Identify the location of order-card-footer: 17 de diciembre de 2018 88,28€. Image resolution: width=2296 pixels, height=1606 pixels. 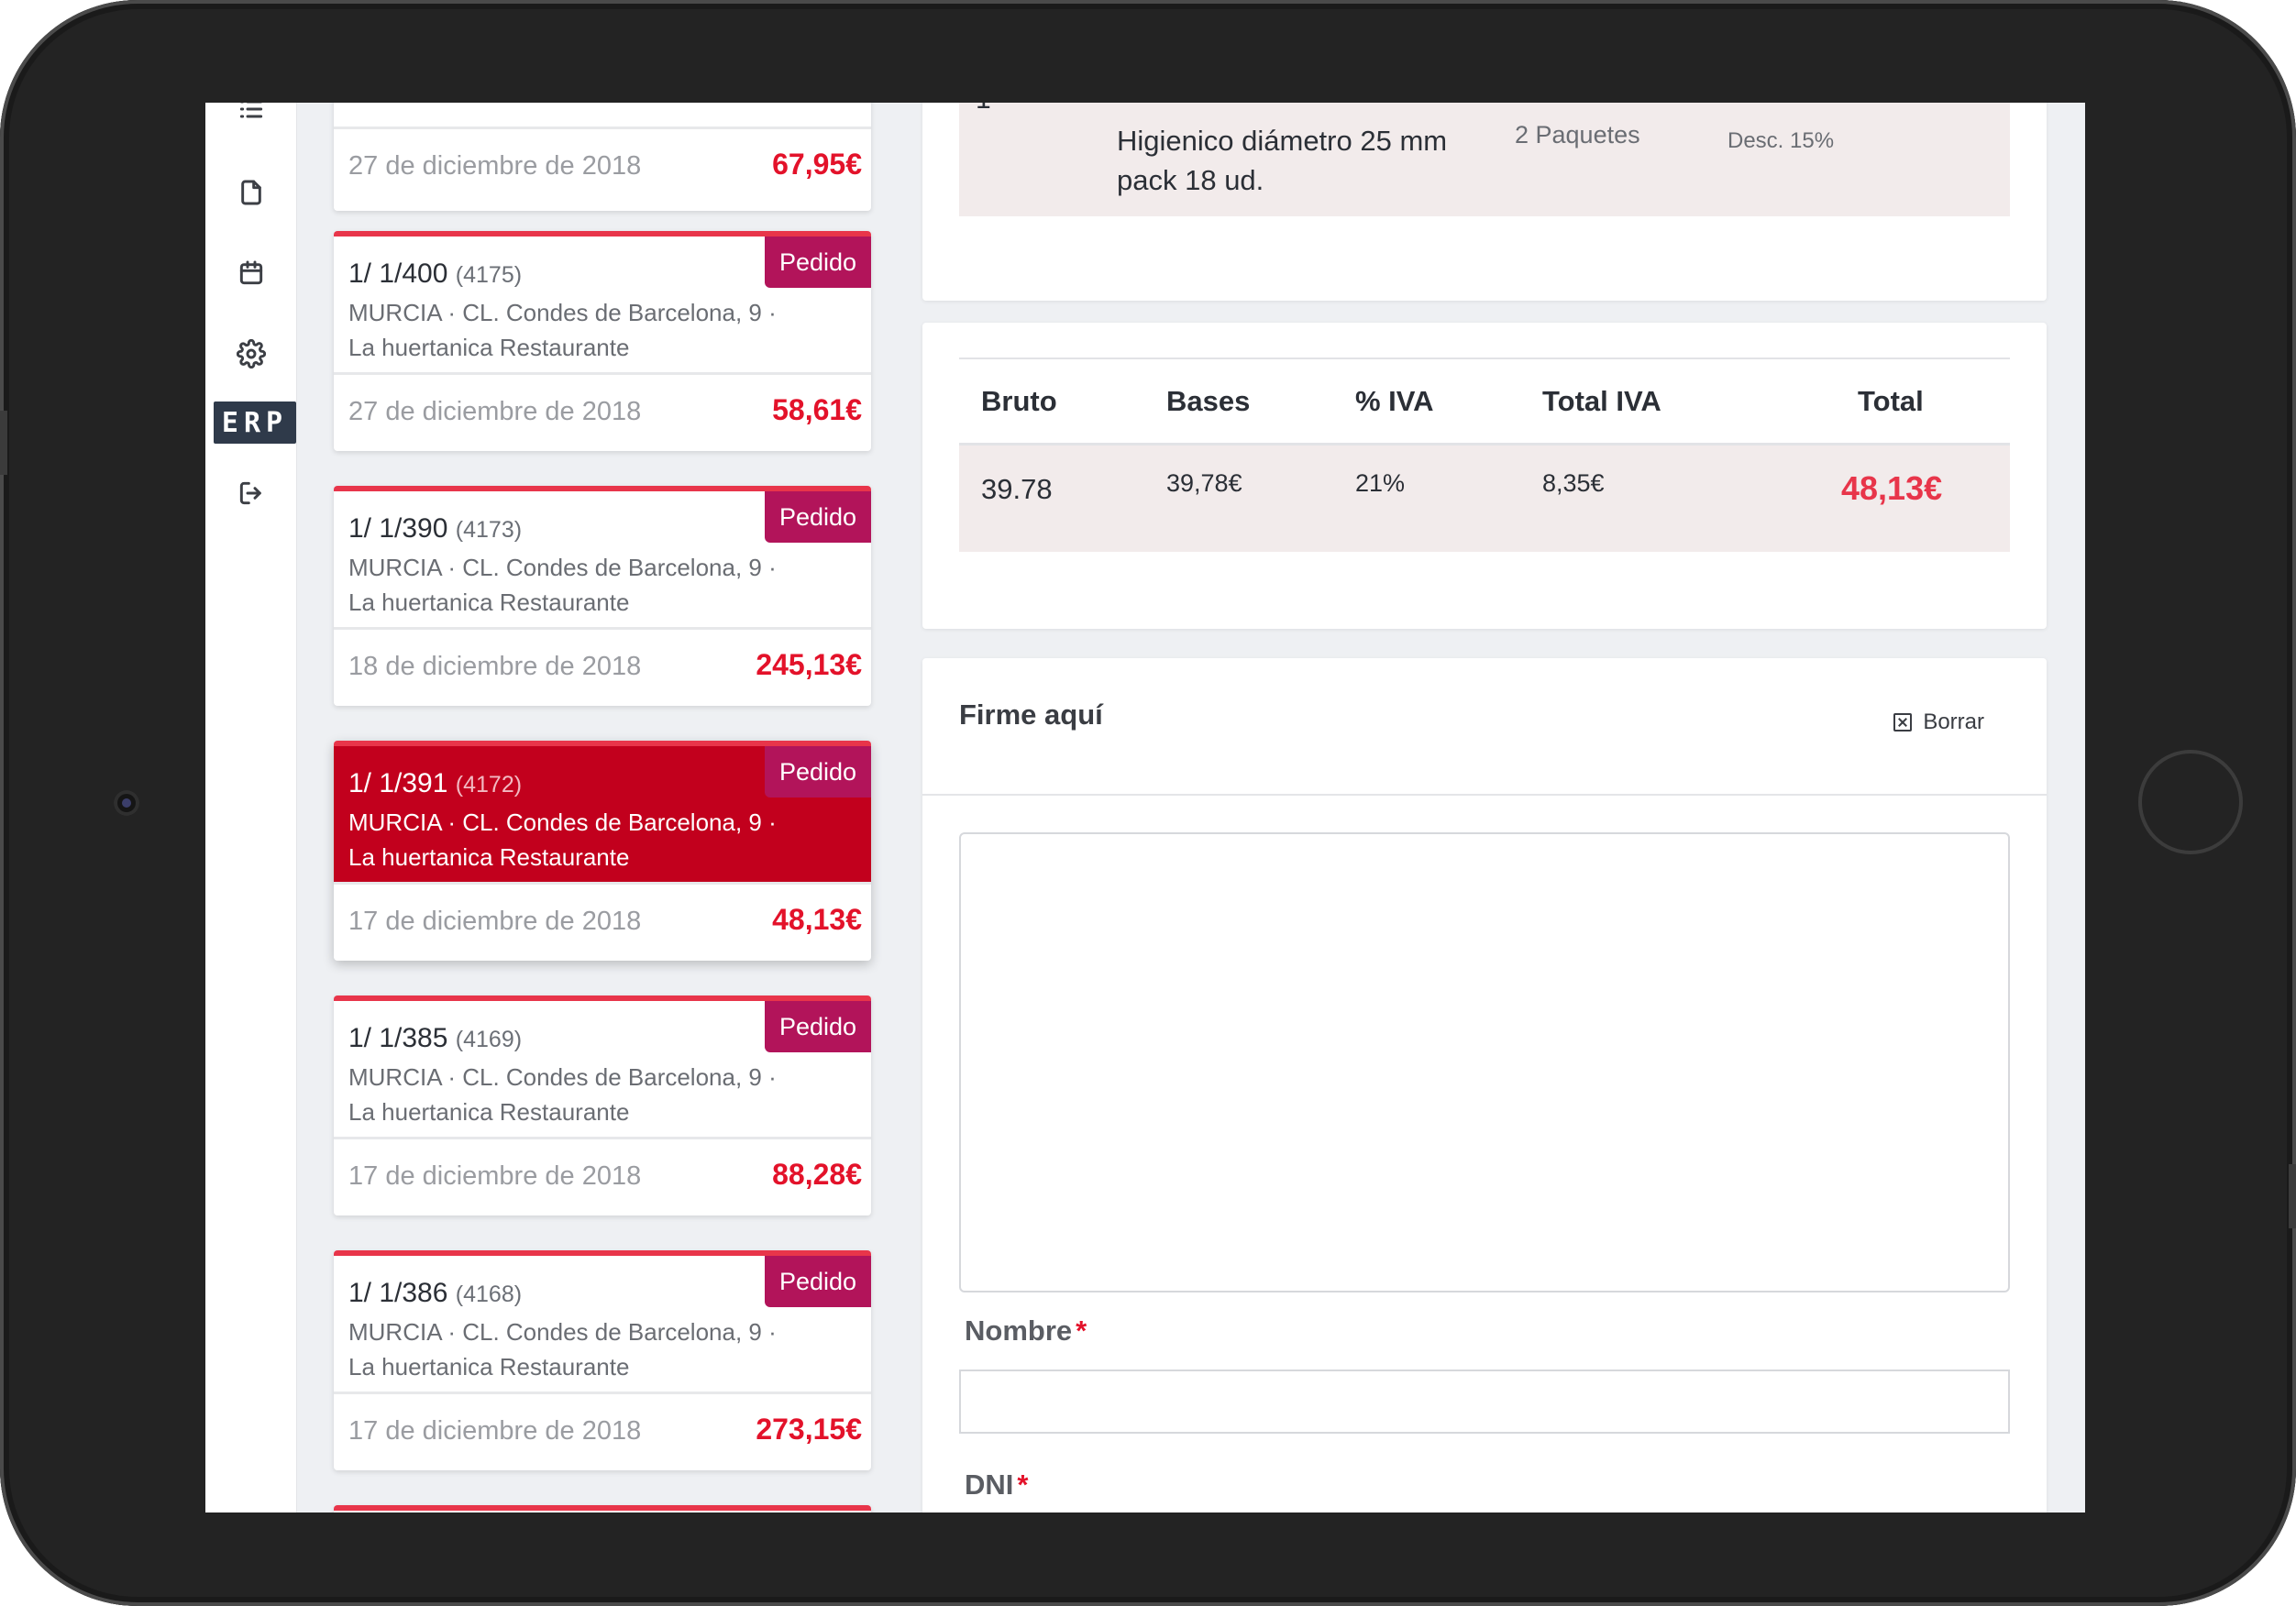
(602, 1176).